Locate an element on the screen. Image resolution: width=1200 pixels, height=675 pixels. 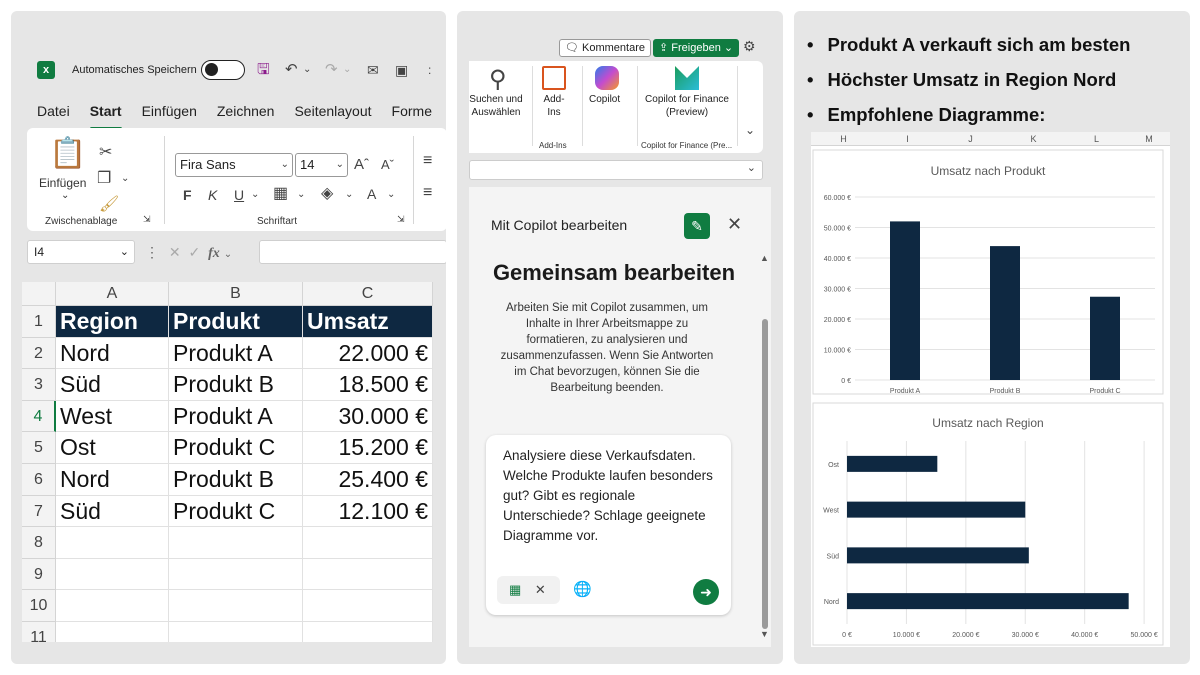
check-icon: ✓ is located at coordinates (195, 252).